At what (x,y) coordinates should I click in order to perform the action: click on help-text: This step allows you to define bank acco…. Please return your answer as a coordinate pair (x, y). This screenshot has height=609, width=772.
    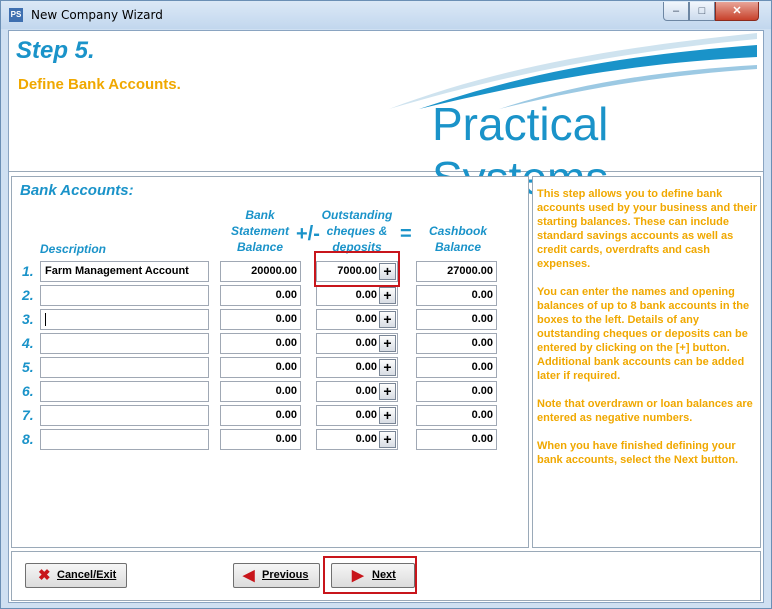
    Looking at the image, I should click on (649, 334).